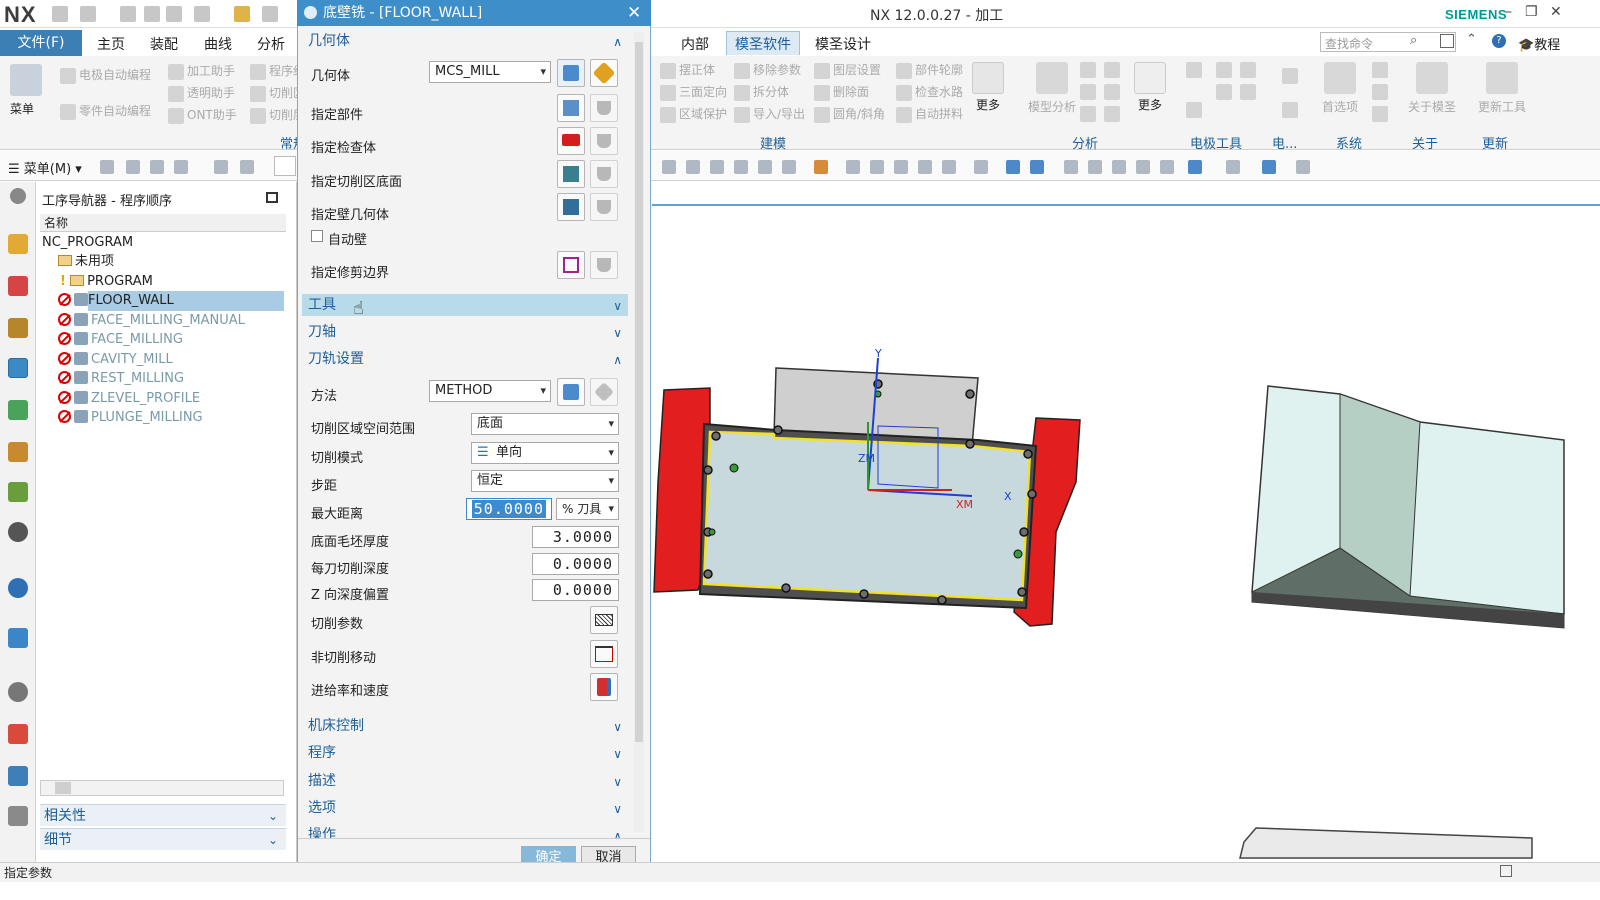 This screenshot has width=1600, height=900. Describe the element at coordinates (1119, 167) in the screenshot. I see `rotate-icon` at that location.